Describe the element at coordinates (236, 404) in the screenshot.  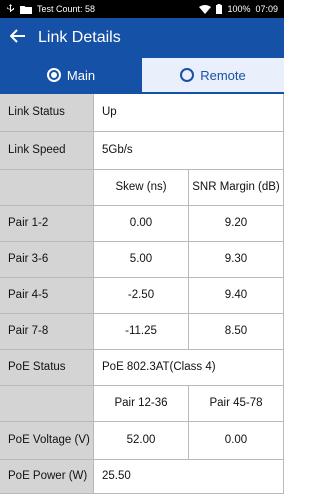
I see `poe-pair-b-header: Pair 45-78` at that location.